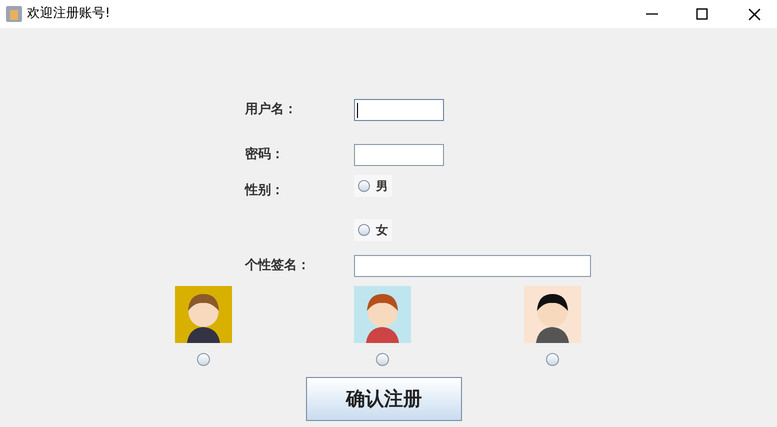 The width and height of the screenshot is (777, 427). What do you see at coordinates (68, 14) in the screenshot?
I see `window-title: 欢迎注册账号!` at bounding box center [68, 14].